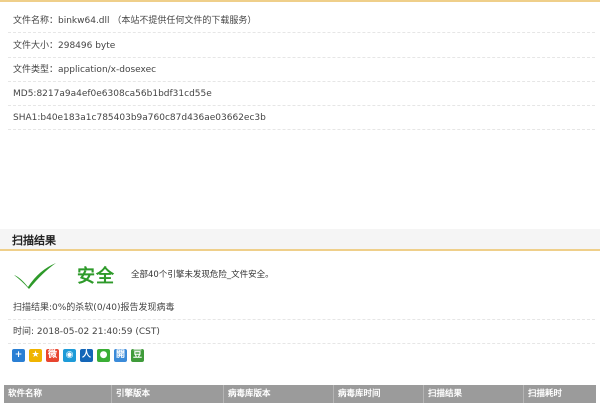 The height and width of the screenshot is (403, 600). I want to click on safe-status-label: 安全, so click(96, 276).